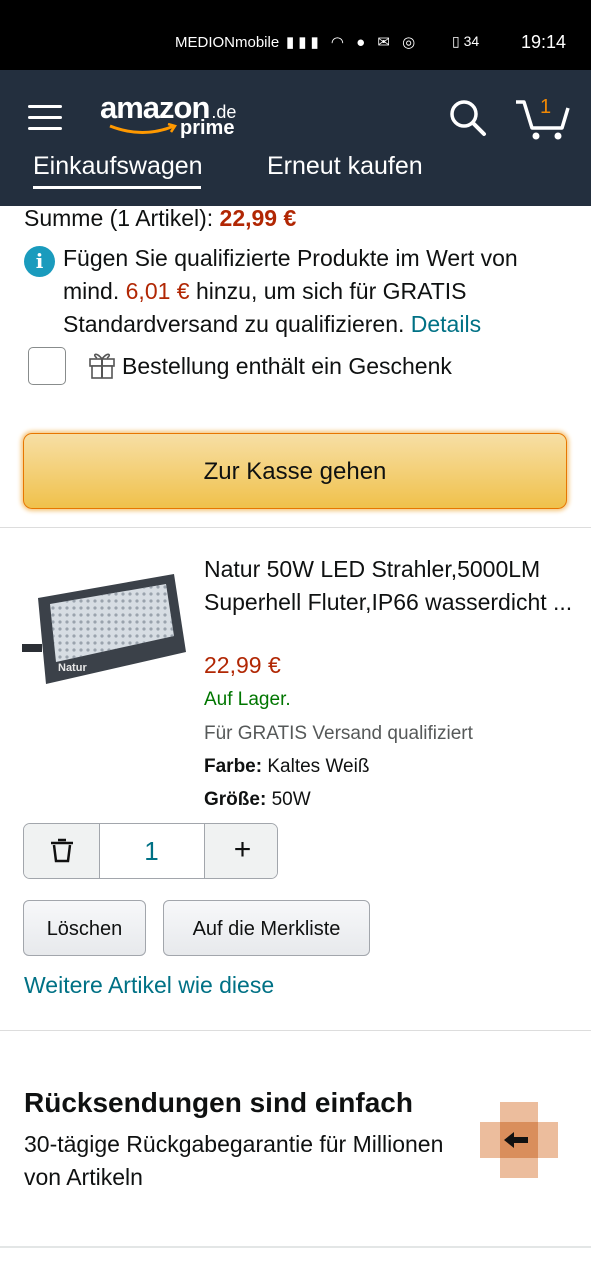 The width and height of the screenshot is (591, 1280). What do you see at coordinates (119, 218) in the screenshot?
I see `subtotal-label: Summe (1 Artikel):` at bounding box center [119, 218].